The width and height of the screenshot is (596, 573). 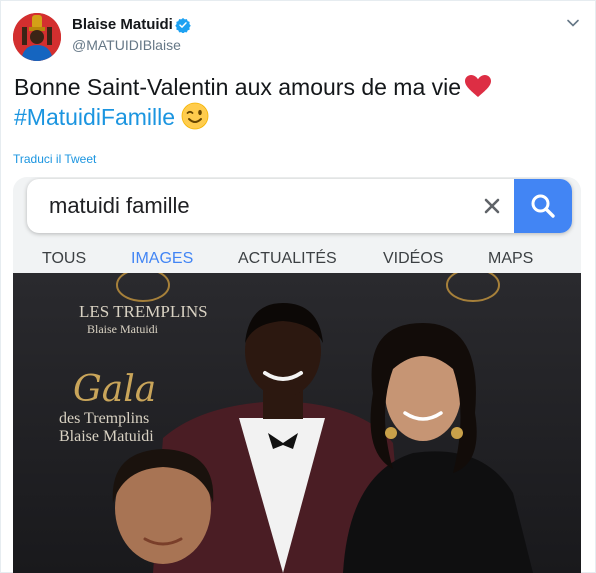 What do you see at coordinates (119, 206) in the screenshot?
I see `search-input: matuidi famille` at bounding box center [119, 206].